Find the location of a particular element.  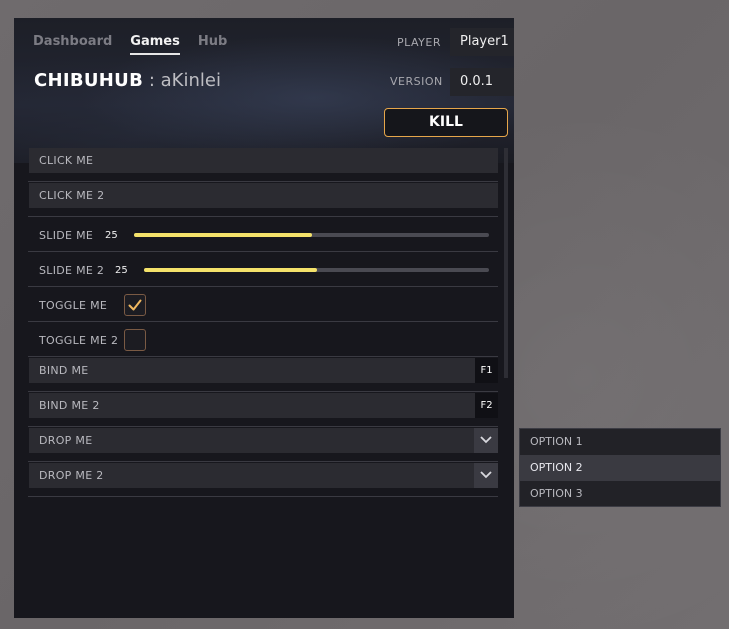

player-label: PLAYER is located at coordinates (419, 42).